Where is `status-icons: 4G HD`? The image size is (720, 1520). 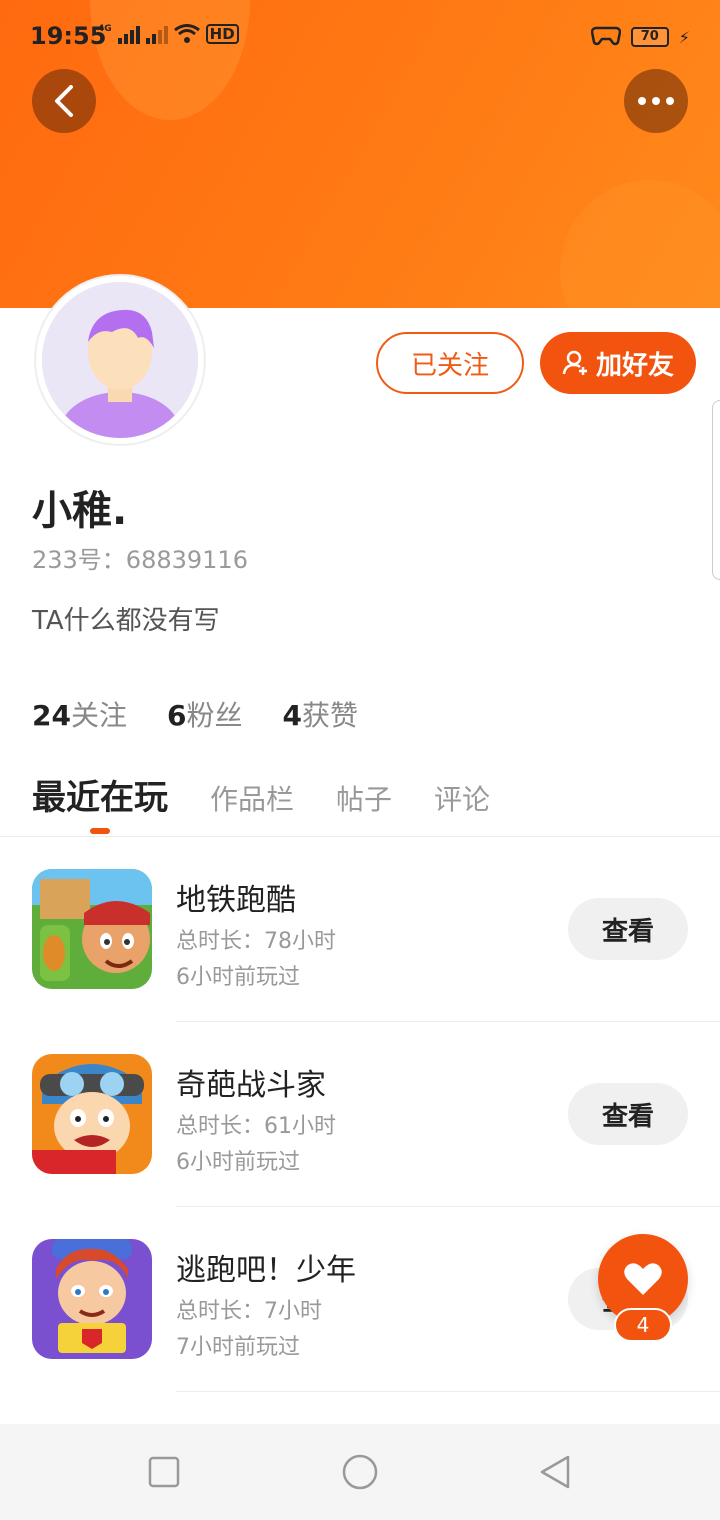 status-icons: 4G HD is located at coordinates (168, 34).